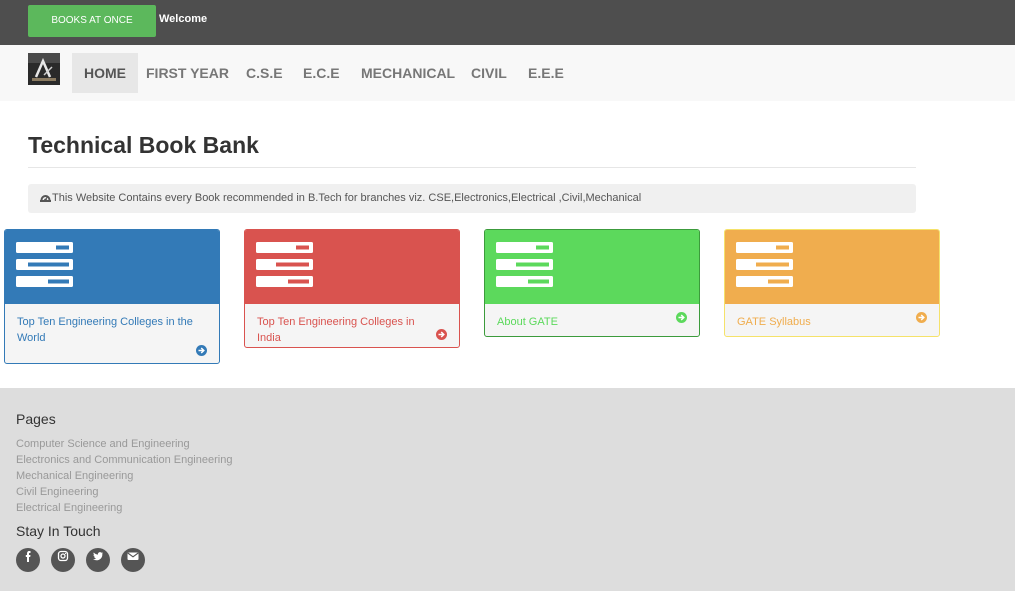  I want to click on footer-link-mechanical: Mechanical Engineering, so click(74, 476).